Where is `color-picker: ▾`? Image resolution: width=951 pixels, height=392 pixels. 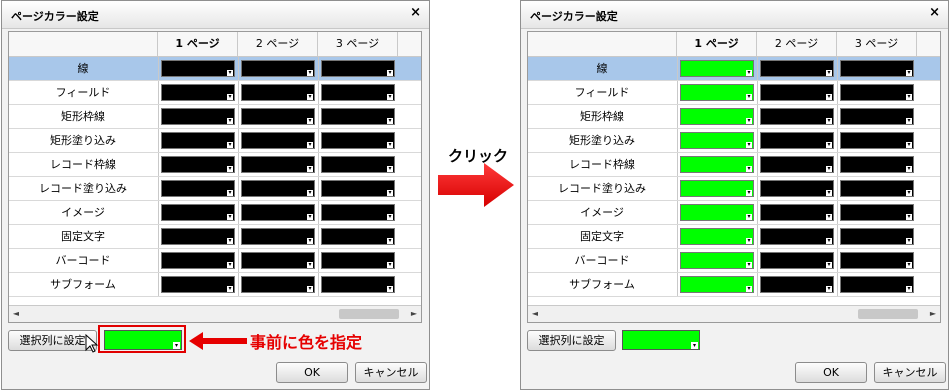
color-picker: ▾ is located at coordinates (661, 340).